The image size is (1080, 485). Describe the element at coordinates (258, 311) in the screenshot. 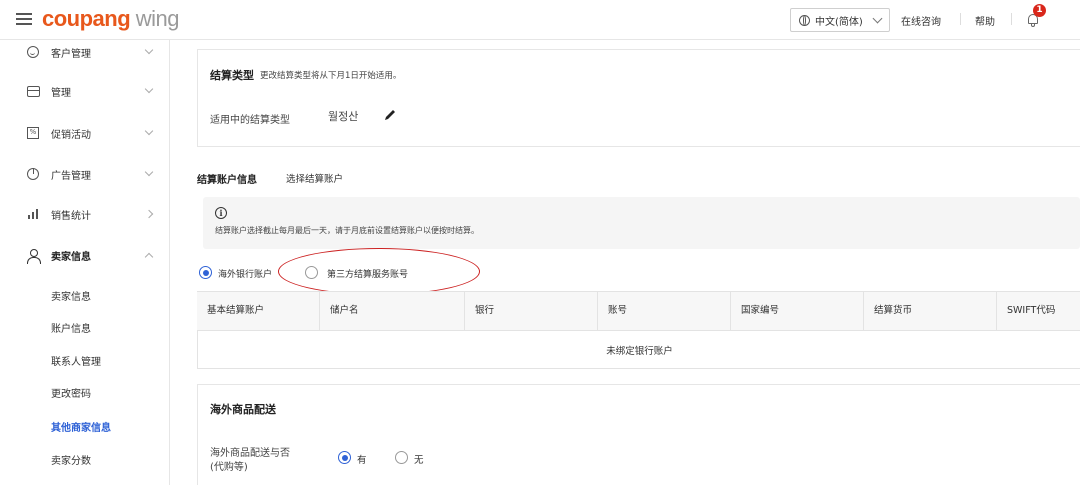

I see `column-header: 基本结算账户` at that location.